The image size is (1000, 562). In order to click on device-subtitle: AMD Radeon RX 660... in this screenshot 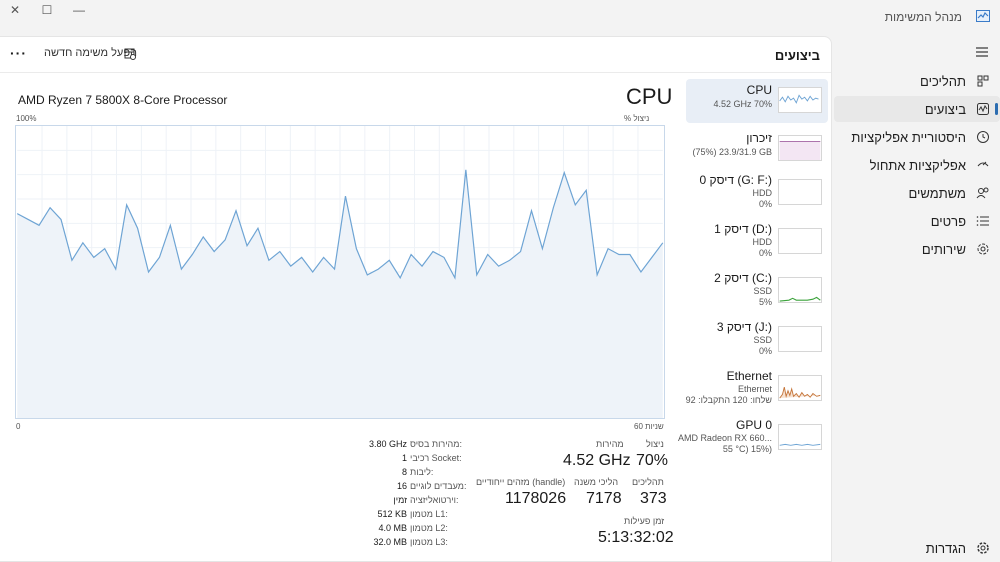, I will do `click(724, 438)`.